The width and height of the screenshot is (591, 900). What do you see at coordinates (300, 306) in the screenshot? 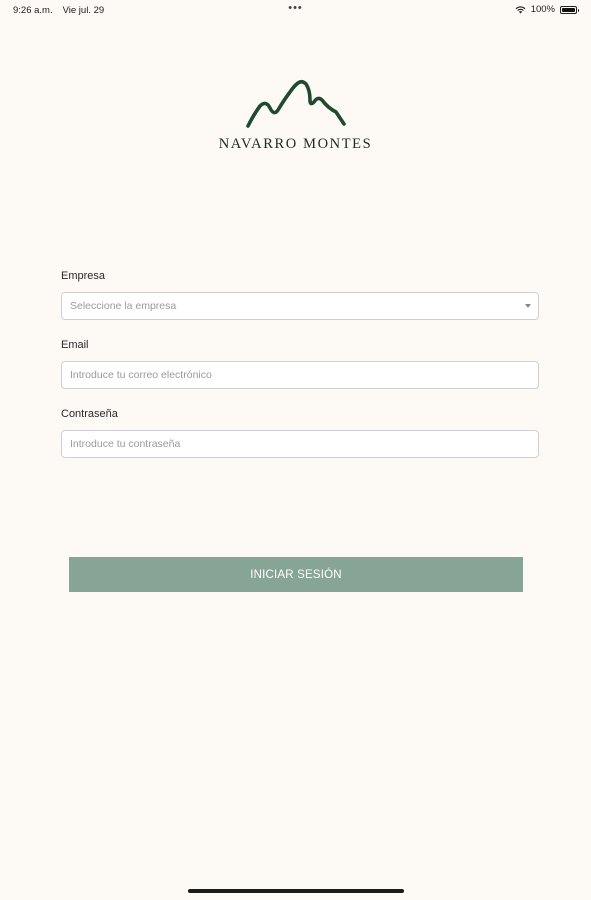
I see `company-select: Seleccione la empresa` at bounding box center [300, 306].